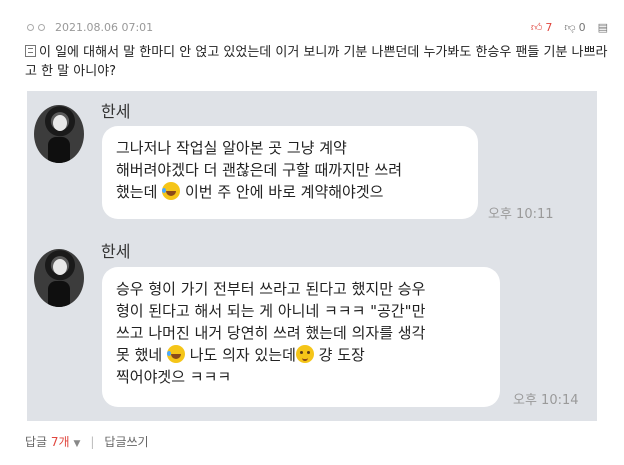  What do you see at coordinates (271, 311) in the screenshot?
I see `message-line: 형이 된다고 해서 되는 게 아니네 ㅋㅋㅋ "공간"만` at bounding box center [271, 311].